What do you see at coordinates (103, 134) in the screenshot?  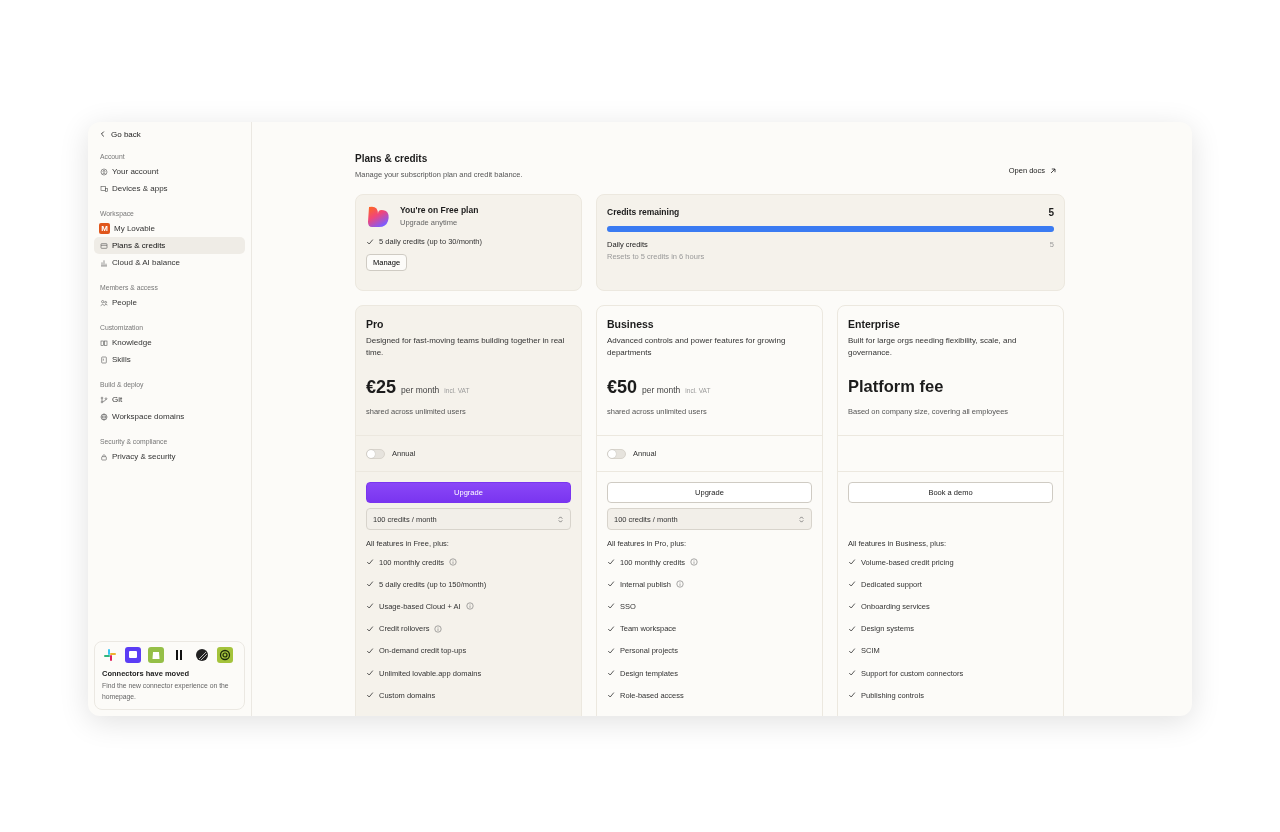 I see `back-chevron-icon` at bounding box center [103, 134].